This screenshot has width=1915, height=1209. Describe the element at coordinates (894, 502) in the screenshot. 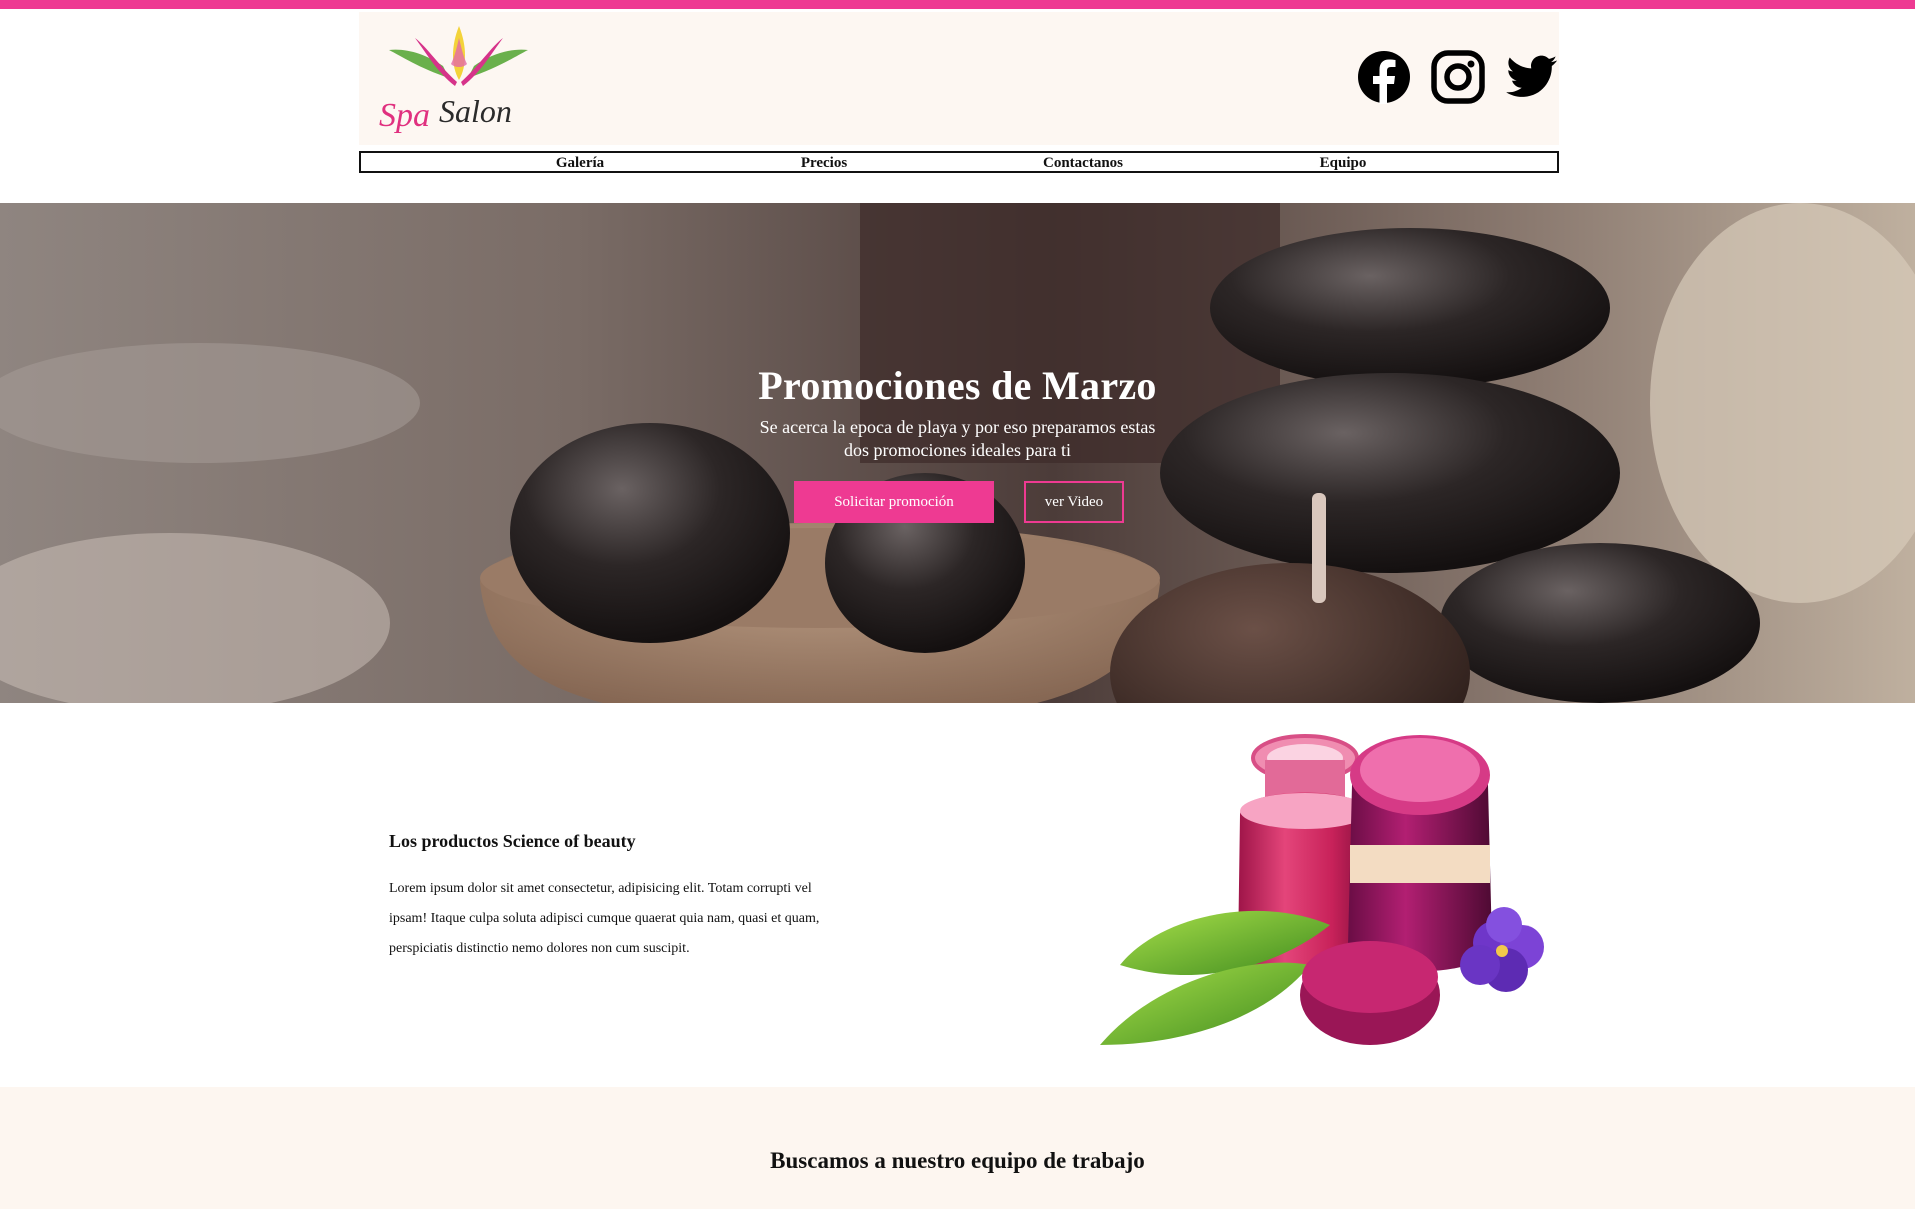

I see `request-promotion-button: Solicitar promoción` at that location.